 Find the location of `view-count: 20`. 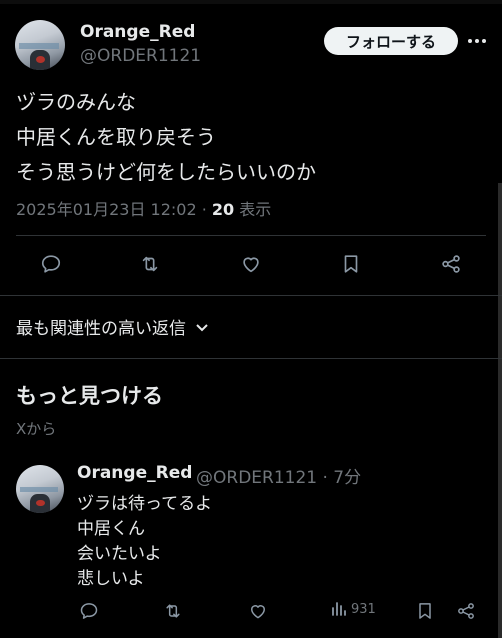

view-count: 20 is located at coordinates (223, 209).